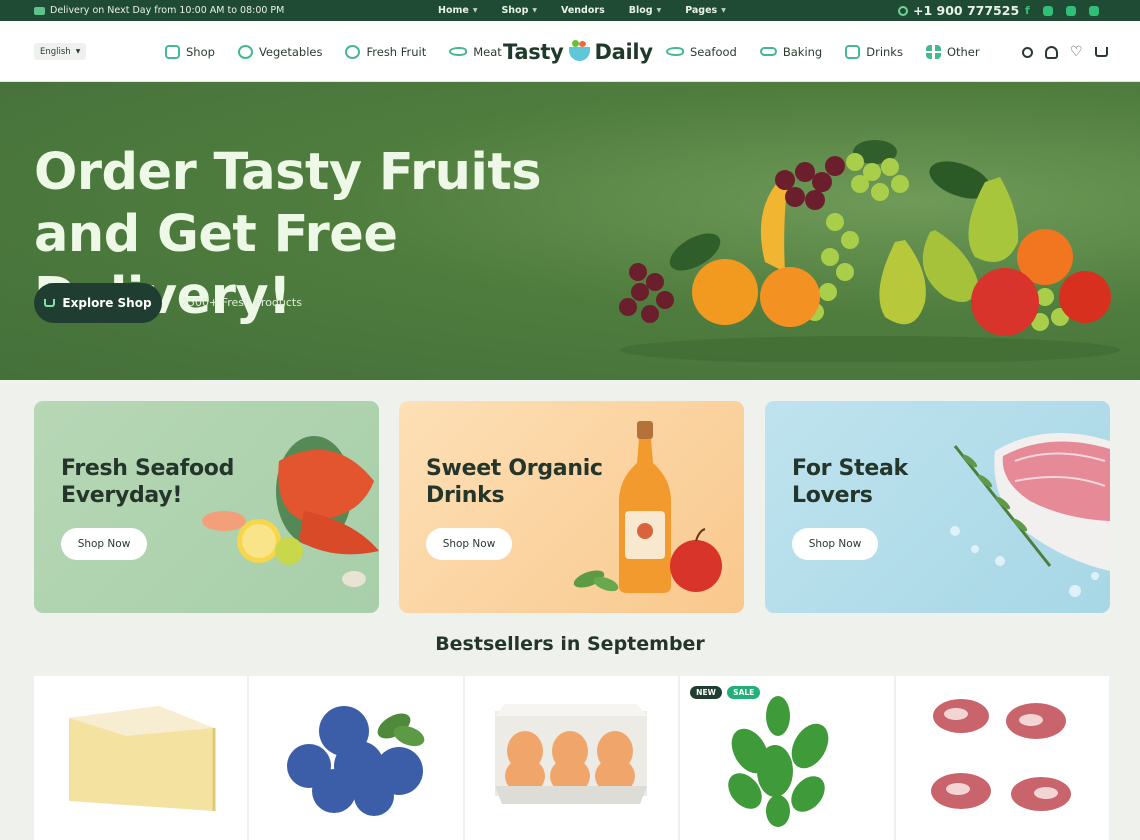 The image size is (1140, 840). I want to click on promo-steak-title-line2: Lovers, so click(832, 495).